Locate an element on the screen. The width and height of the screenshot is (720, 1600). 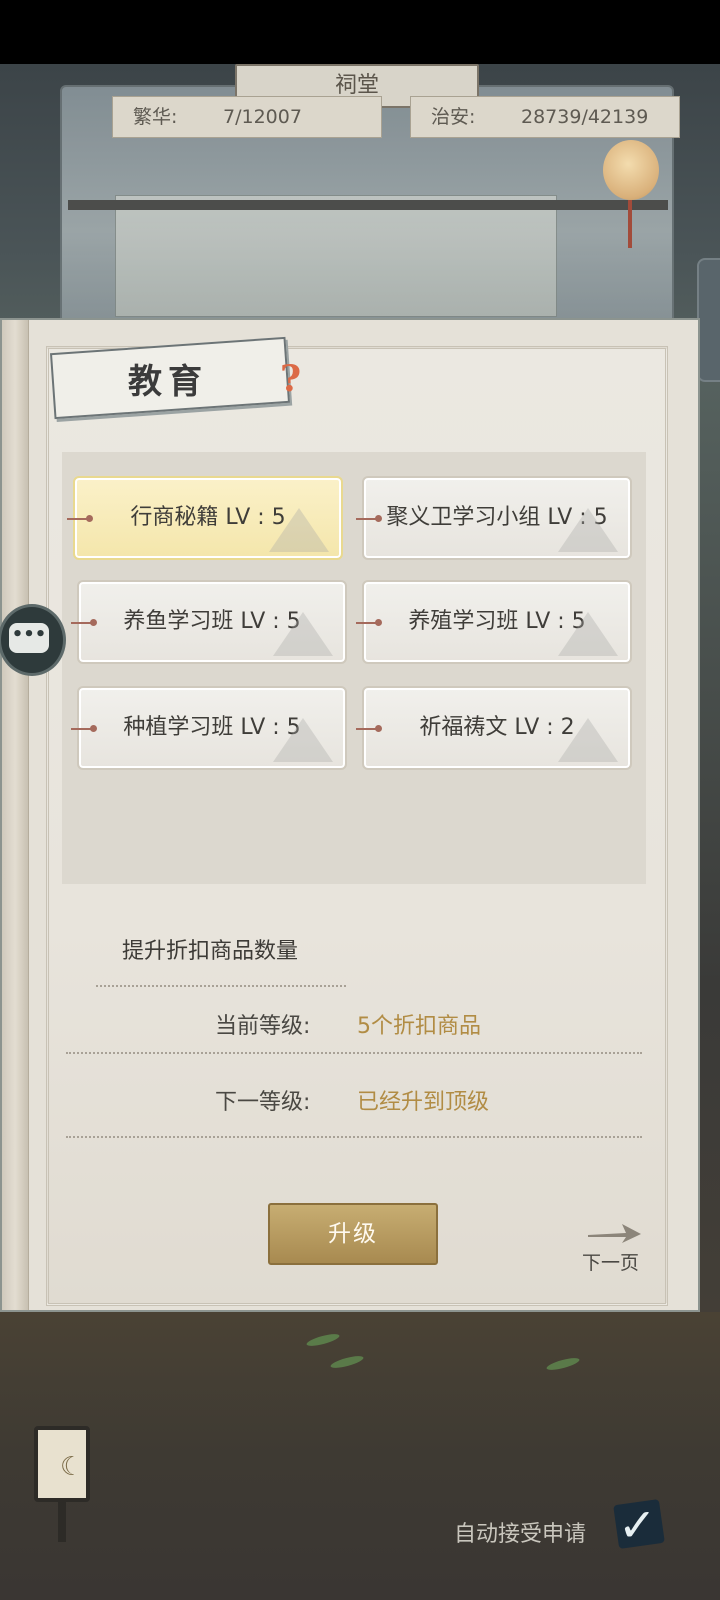
help-icon: ? is located at coordinates (290, 379).